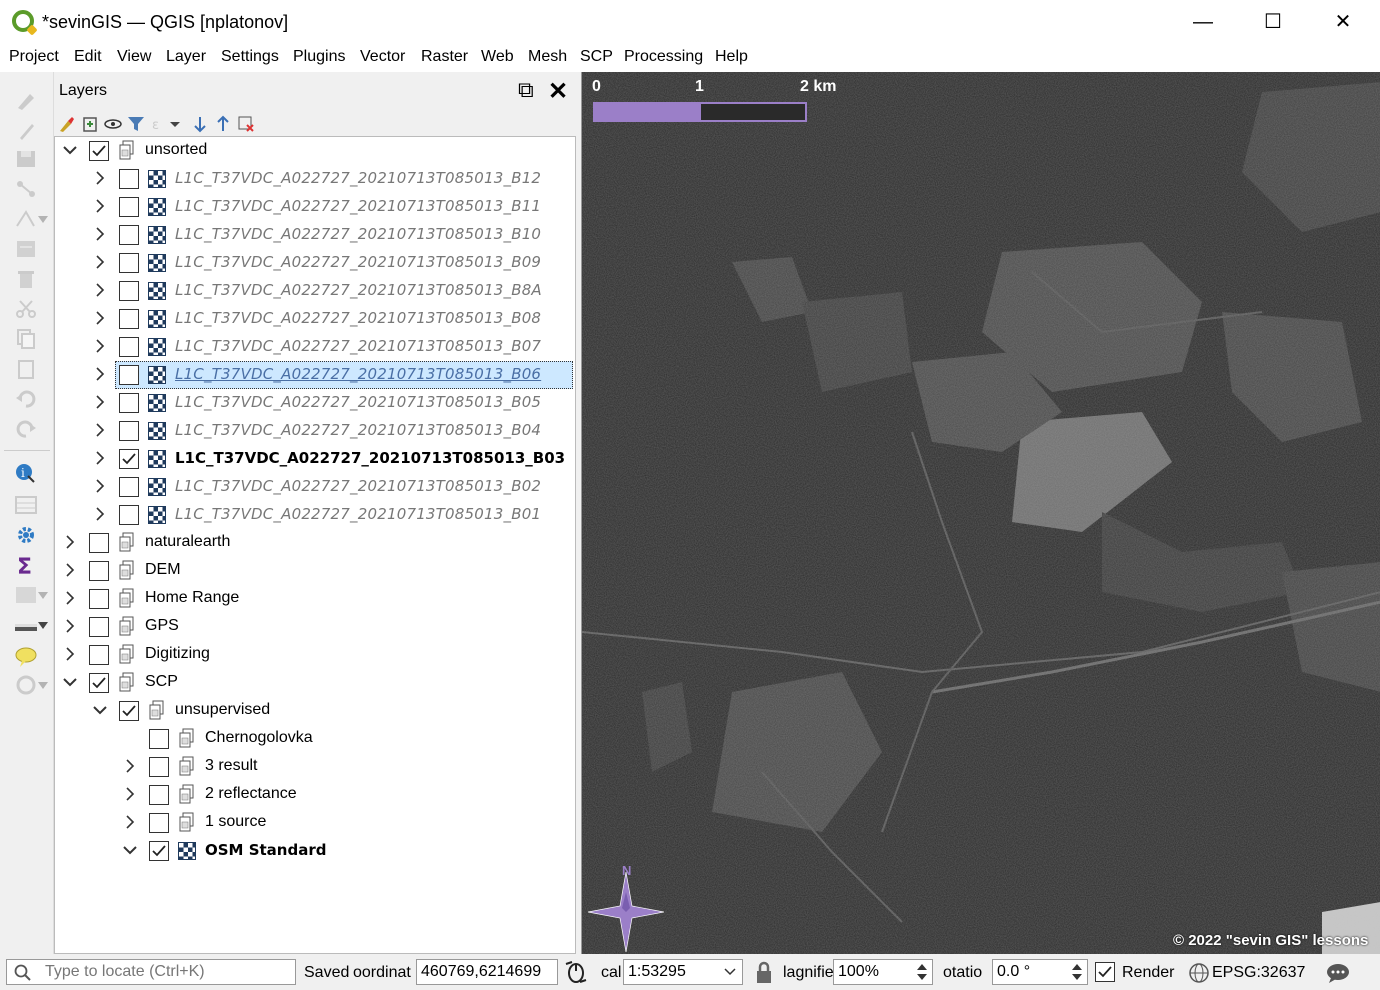 The image size is (1380, 990). What do you see at coordinates (26, 657) in the screenshot?
I see `map-tips-icon` at bounding box center [26, 657].